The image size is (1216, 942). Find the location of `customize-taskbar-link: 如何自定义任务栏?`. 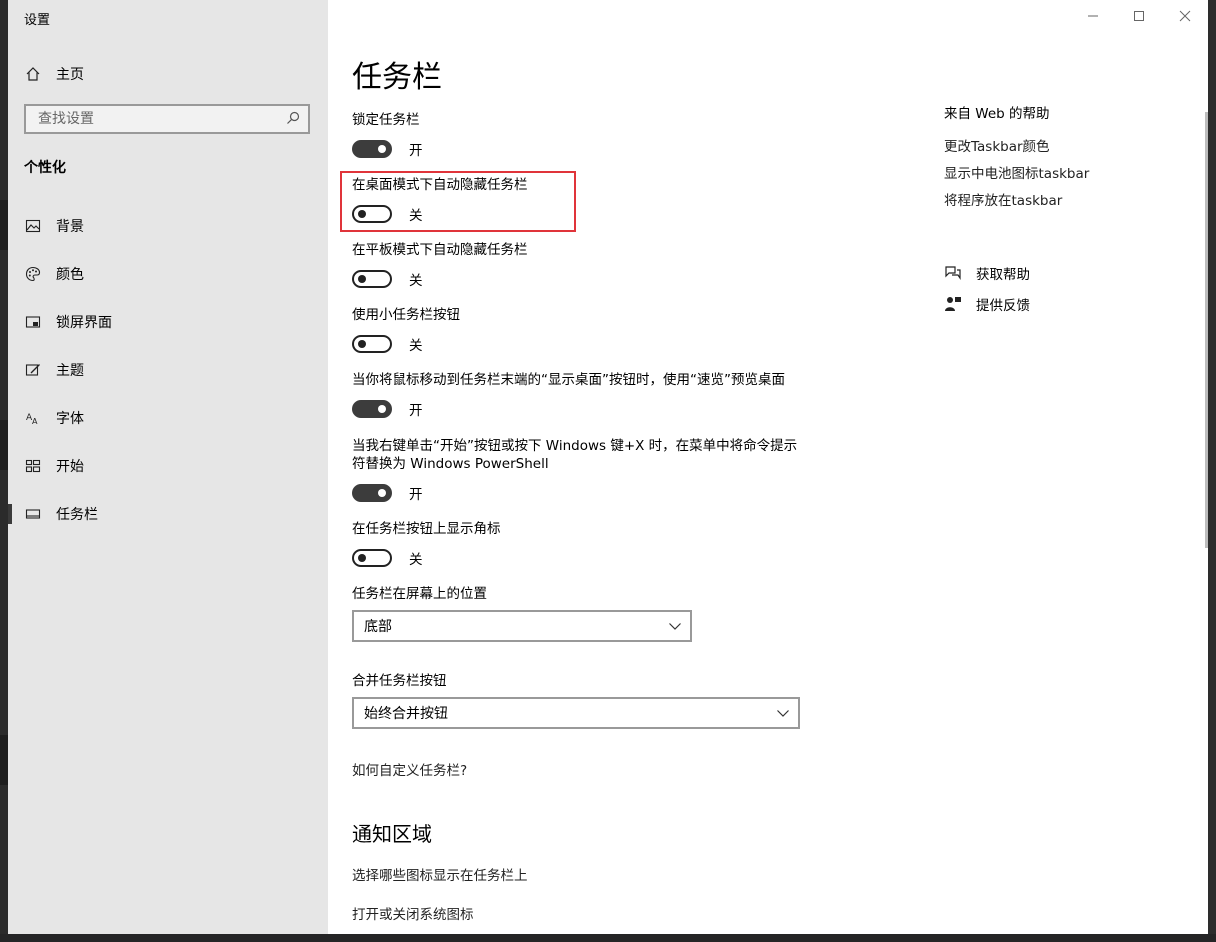

customize-taskbar-link: 如何自定义任务栏? is located at coordinates (409, 769).